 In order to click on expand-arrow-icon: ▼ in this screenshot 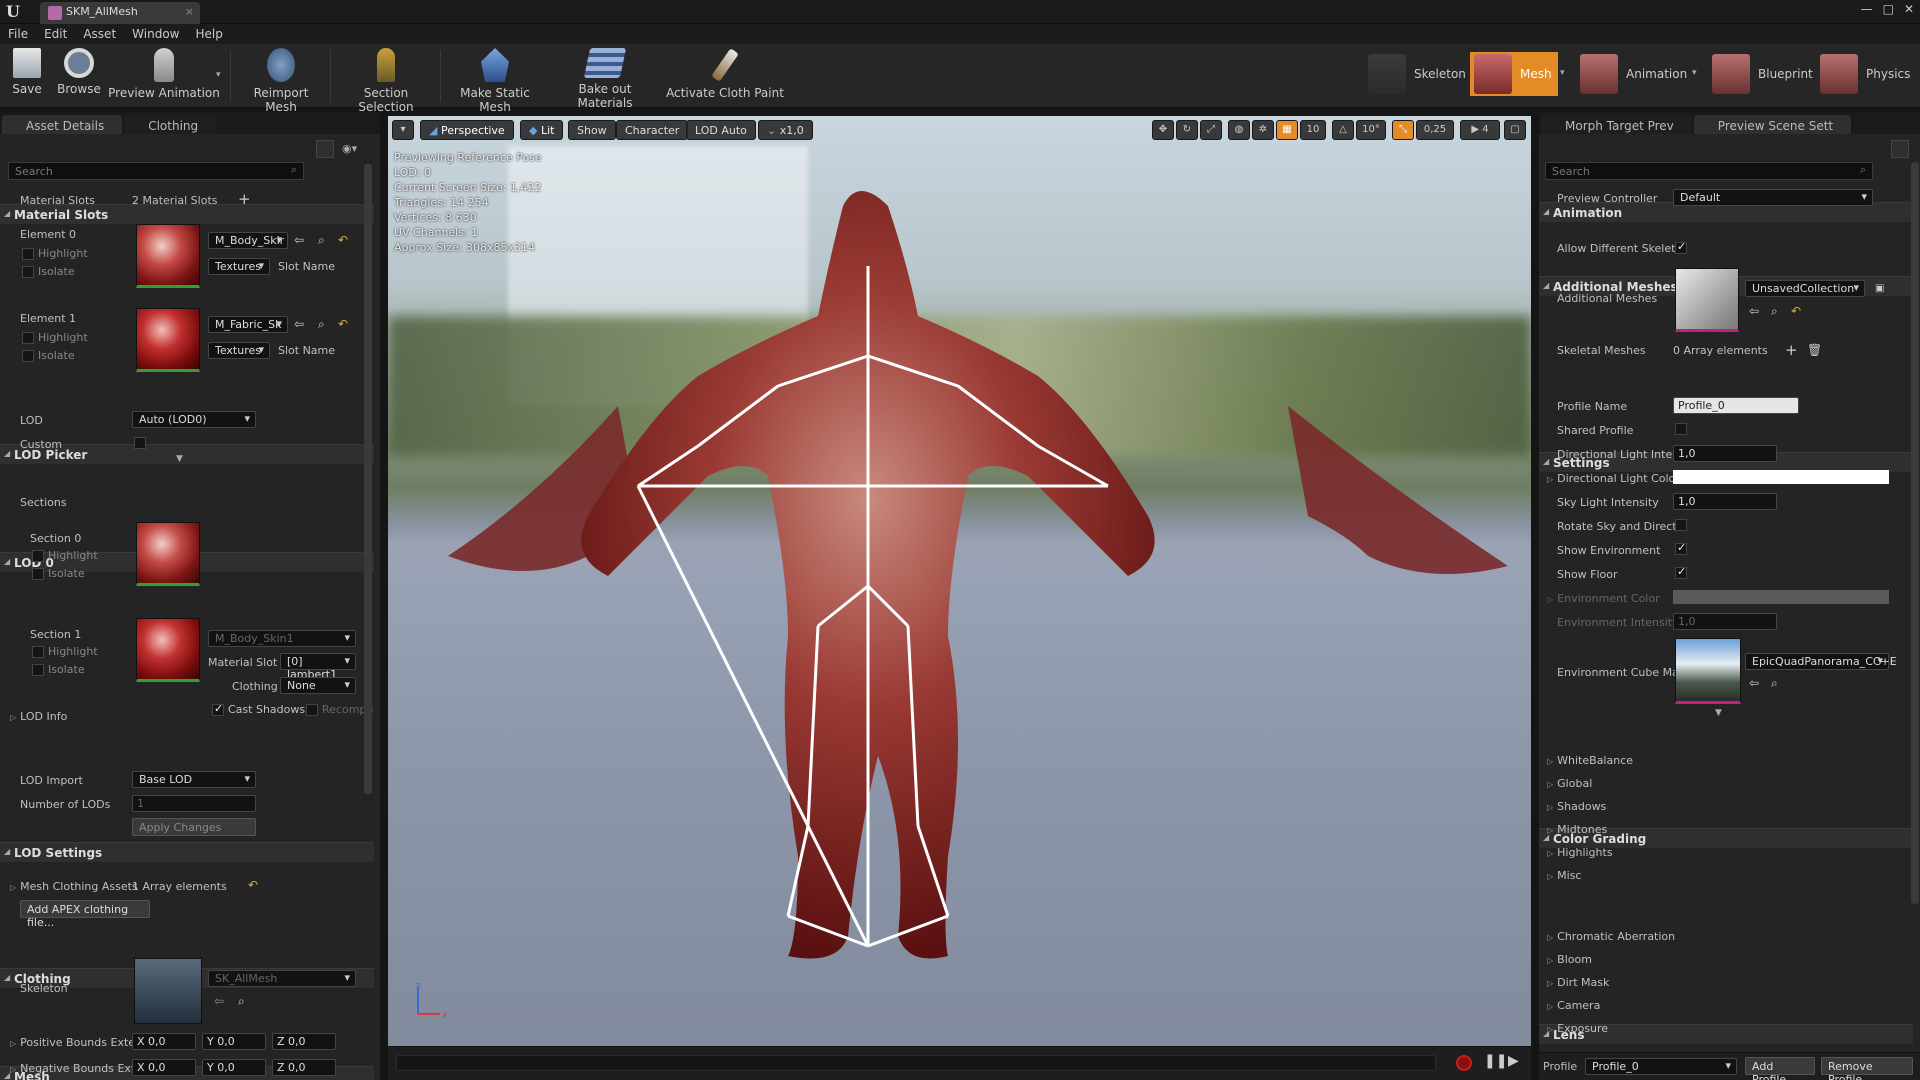, I will do `click(179, 459)`.